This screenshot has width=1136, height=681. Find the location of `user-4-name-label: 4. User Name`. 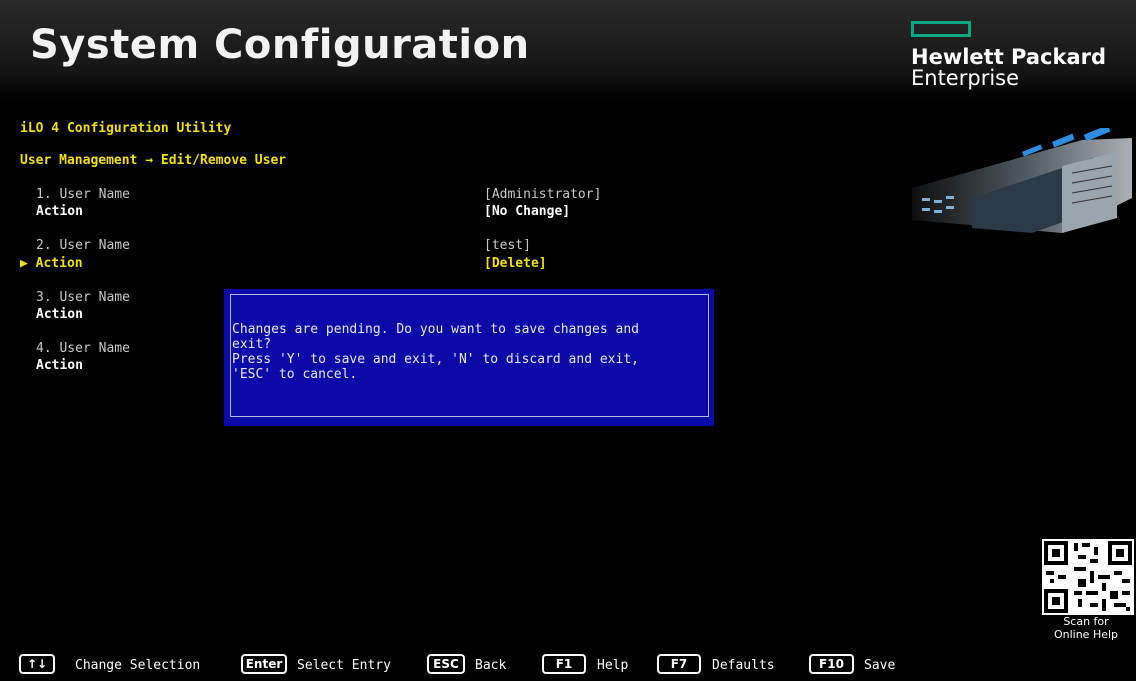

user-4-name-label: 4. User Name is located at coordinates (83, 348).